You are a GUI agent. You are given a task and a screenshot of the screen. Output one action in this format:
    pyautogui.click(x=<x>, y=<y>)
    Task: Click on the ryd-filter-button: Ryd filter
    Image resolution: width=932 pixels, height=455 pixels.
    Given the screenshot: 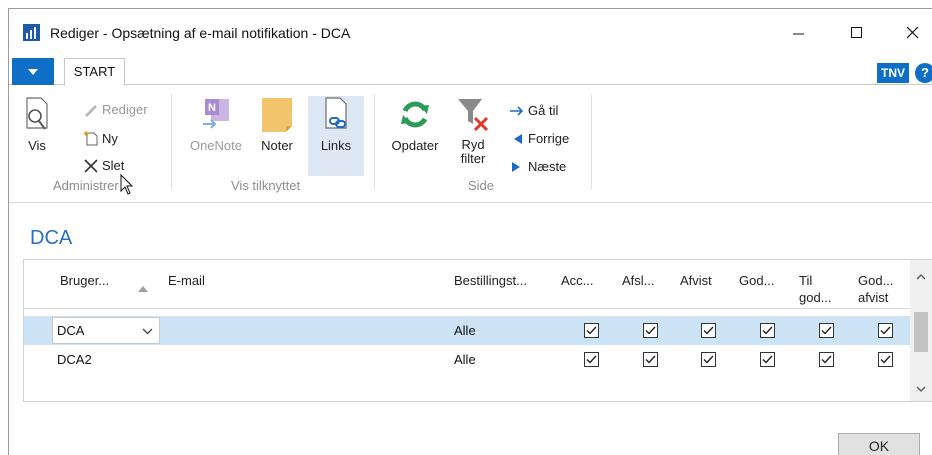 What is the action you would take?
    pyautogui.click(x=473, y=131)
    